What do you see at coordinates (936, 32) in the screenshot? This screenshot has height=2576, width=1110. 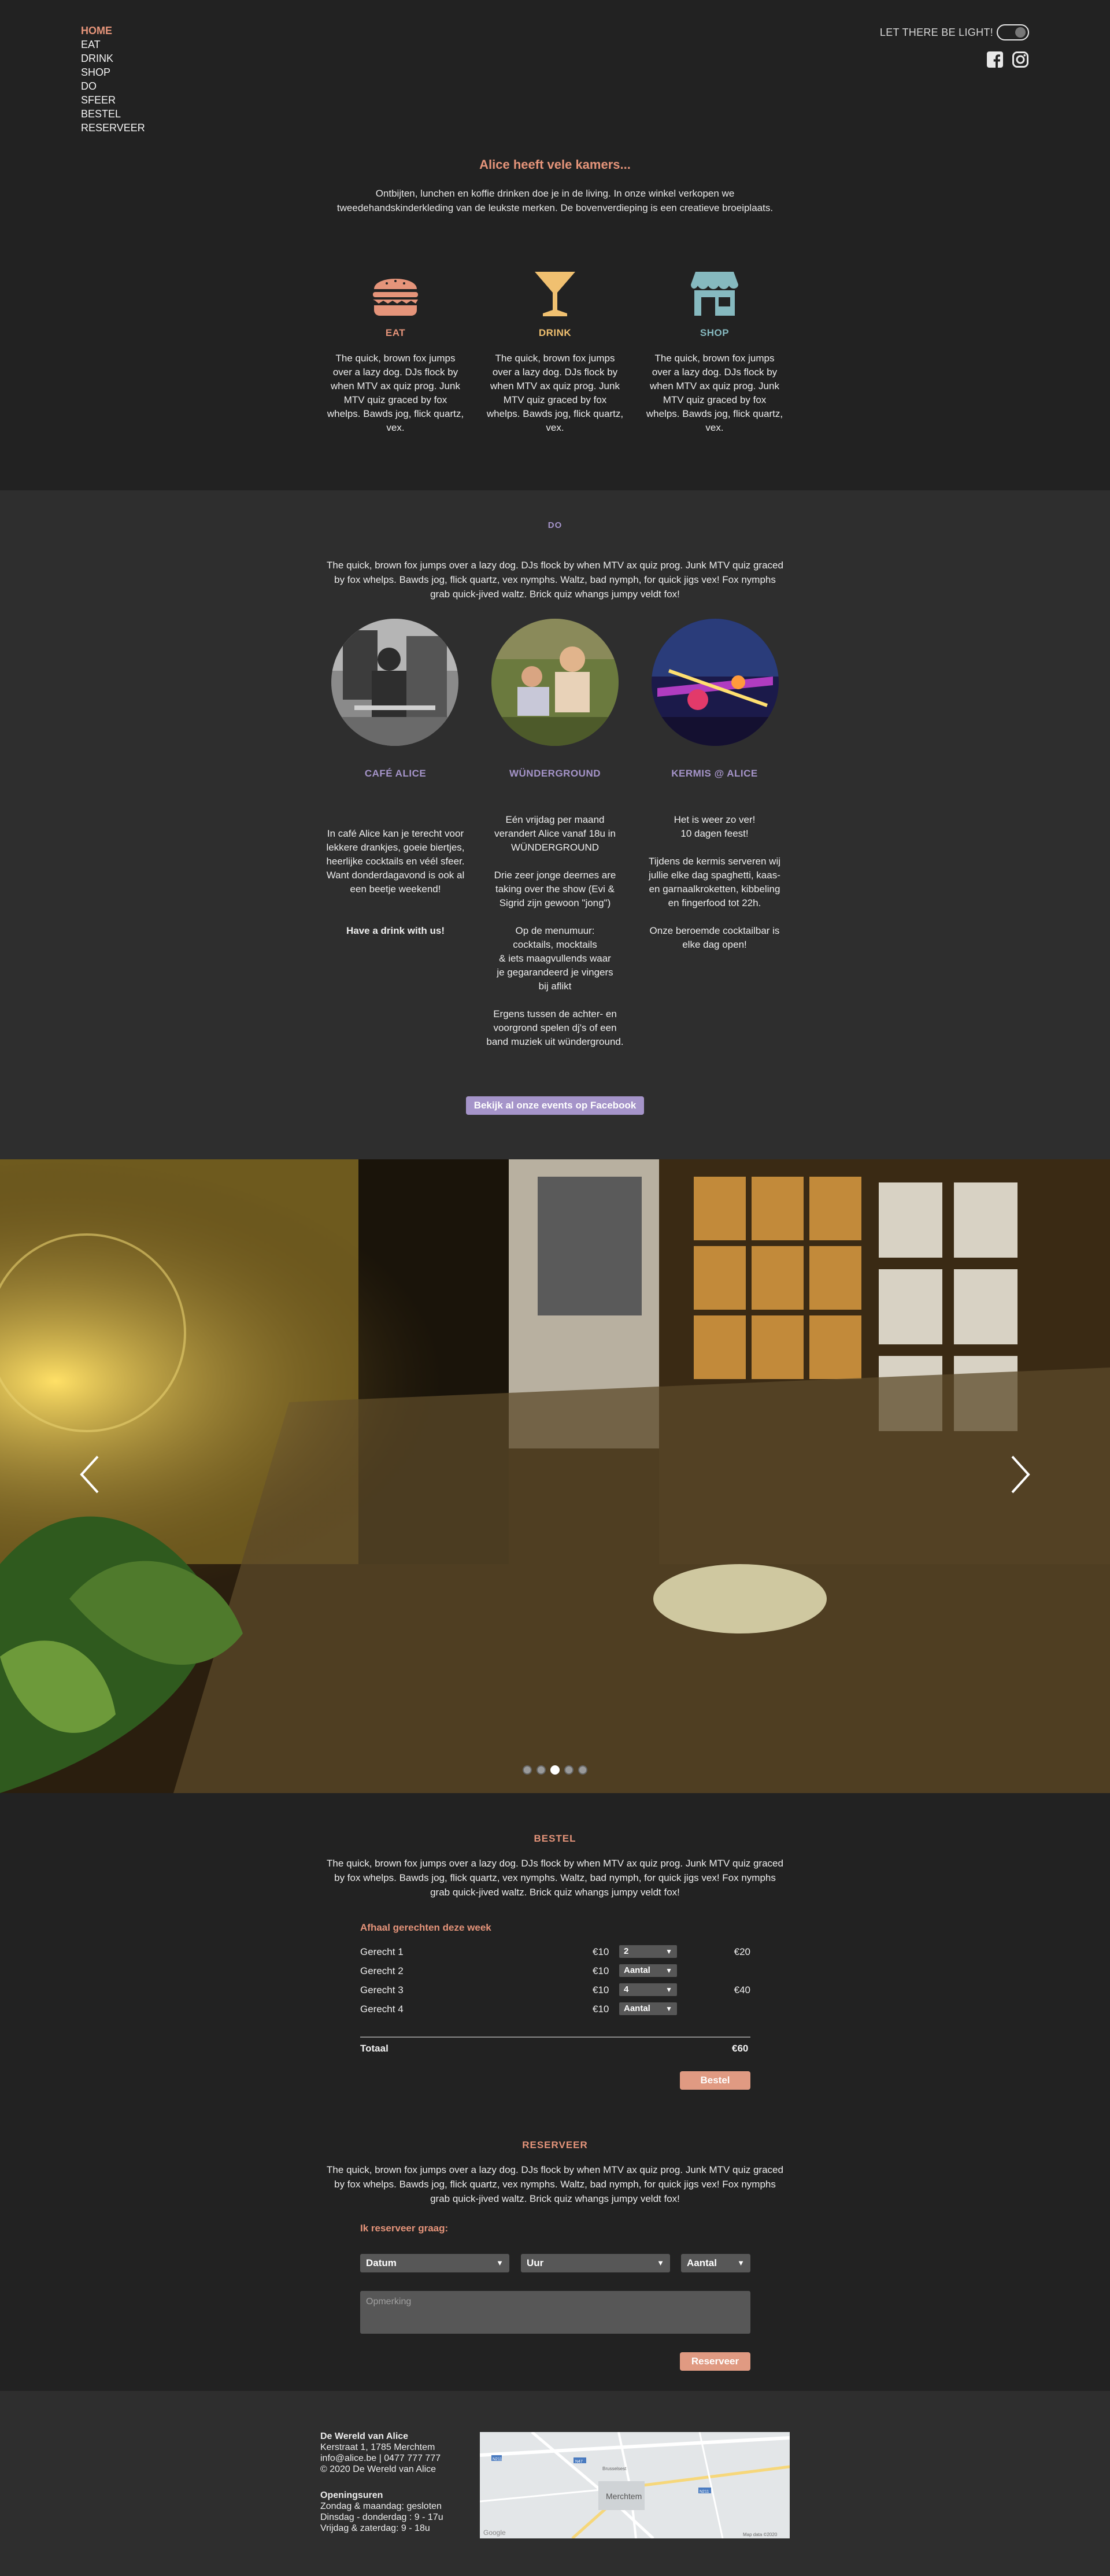 I see `light-toggle-label: LET THERE BE LIGHT!` at bounding box center [936, 32].